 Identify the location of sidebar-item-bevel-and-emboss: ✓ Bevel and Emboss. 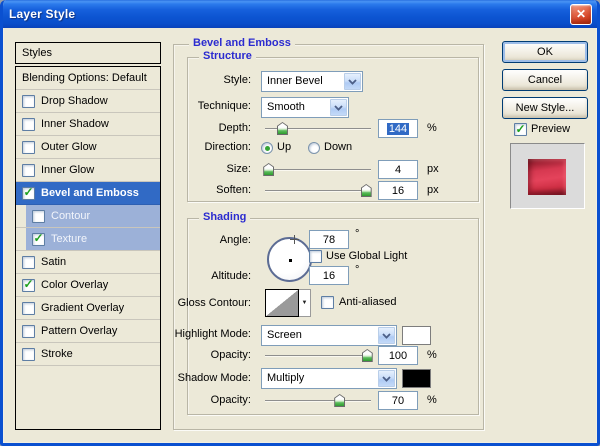
(88, 193).